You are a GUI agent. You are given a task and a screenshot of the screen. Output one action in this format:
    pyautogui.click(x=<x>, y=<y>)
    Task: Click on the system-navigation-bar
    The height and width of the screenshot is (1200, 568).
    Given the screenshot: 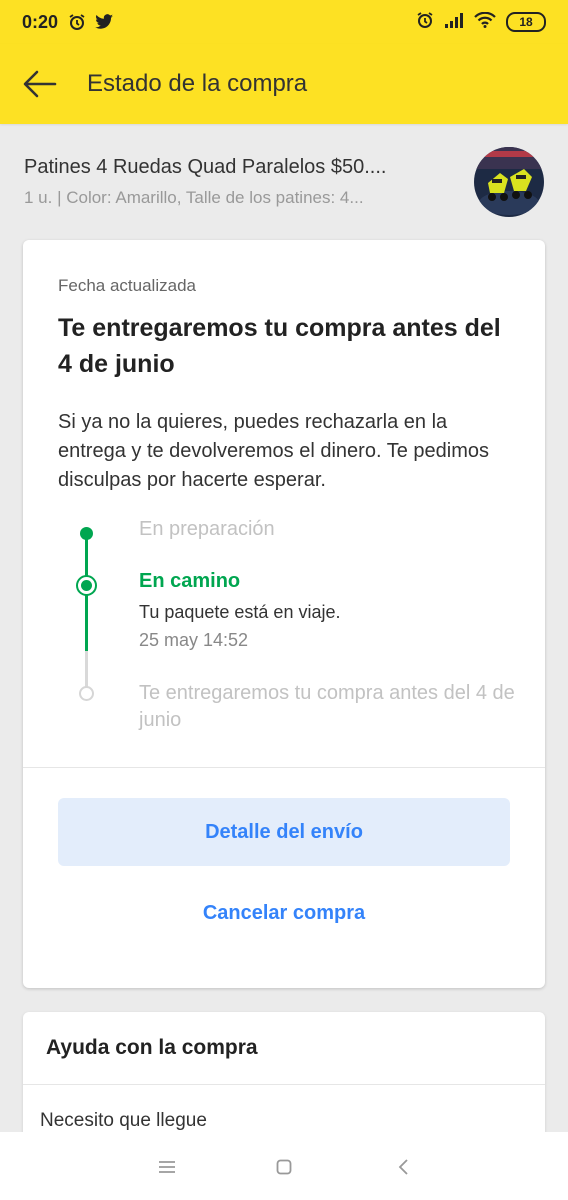 What is the action you would take?
    pyautogui.click(x=284, y=1166)
    